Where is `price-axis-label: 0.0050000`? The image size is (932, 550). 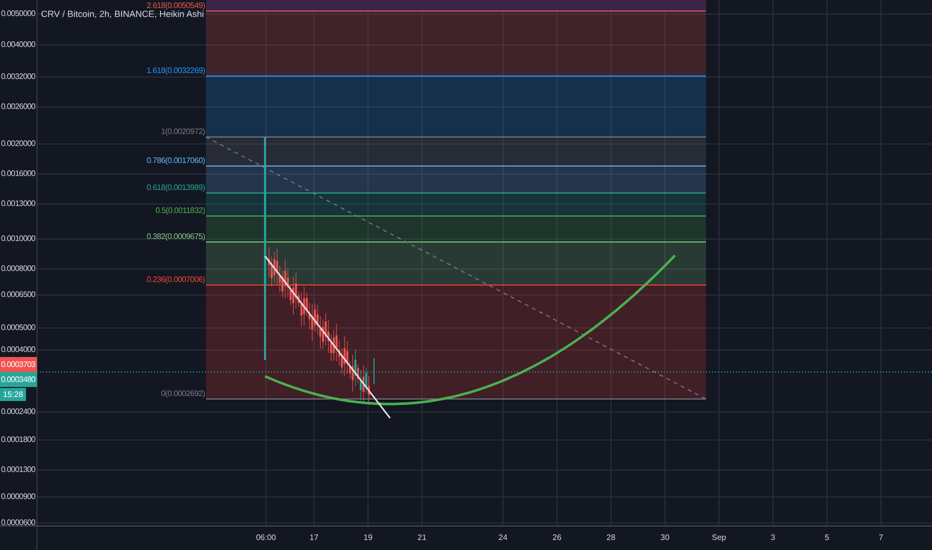 price-axis-label: 0.0050000 is located at coordinates (18, 14).